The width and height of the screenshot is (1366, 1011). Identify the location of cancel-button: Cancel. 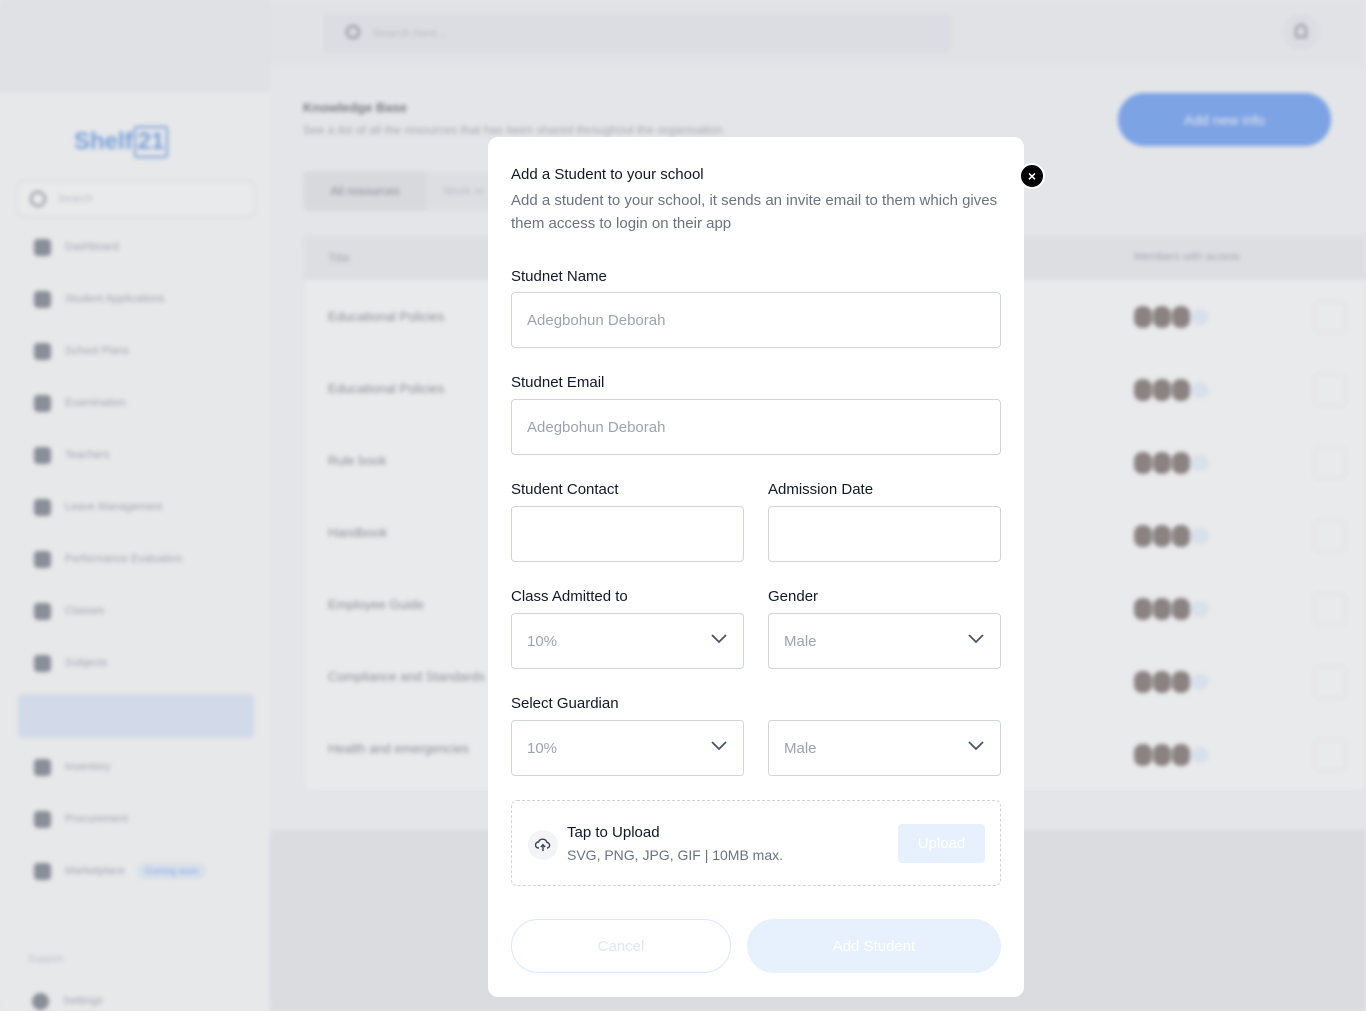
(621, 946).